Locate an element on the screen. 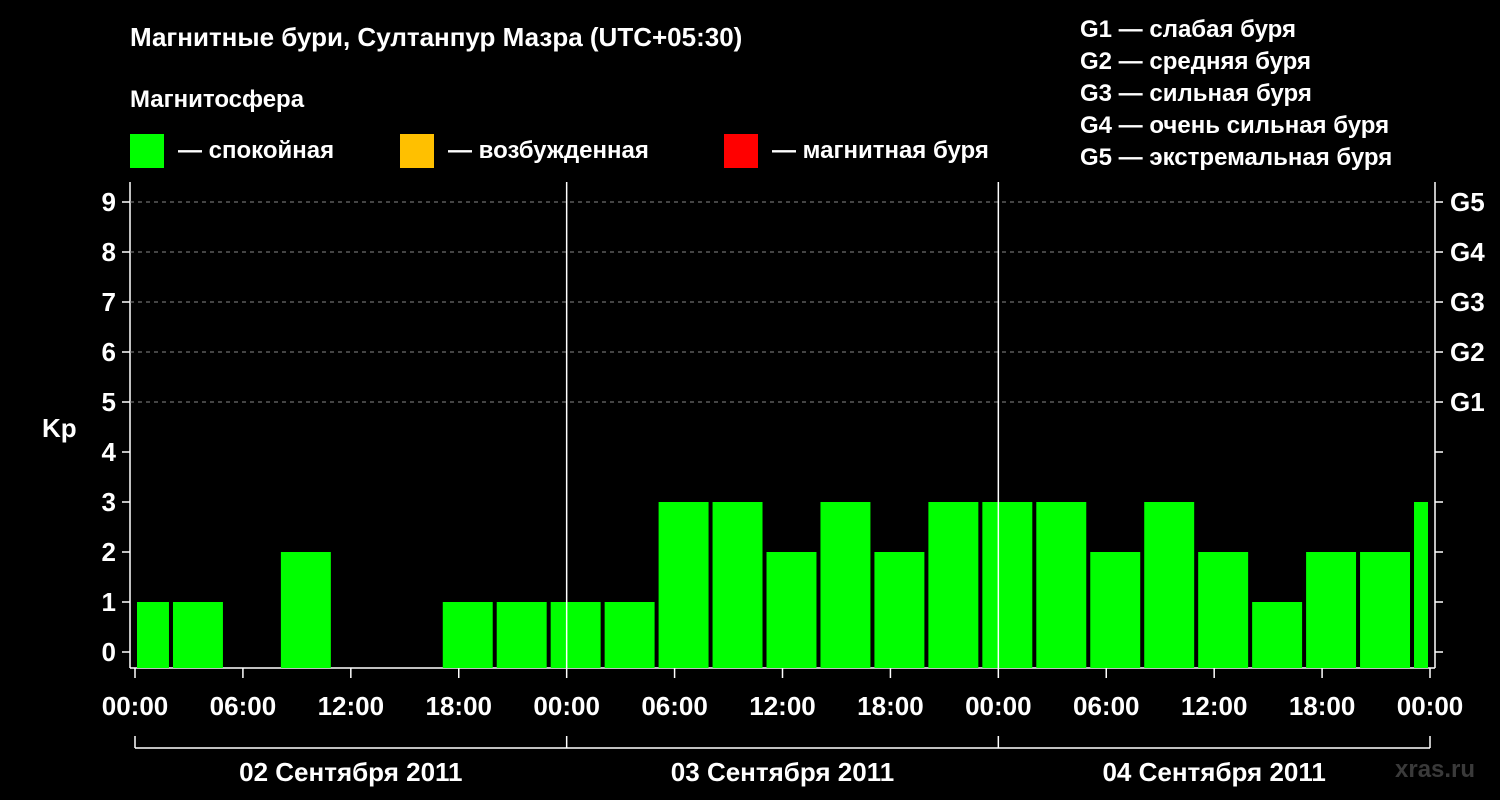 Image resolution: width=1500 pixels, height=800 pixels. g-tick-label-g3: G3 is located at coordinates (1467, 302).